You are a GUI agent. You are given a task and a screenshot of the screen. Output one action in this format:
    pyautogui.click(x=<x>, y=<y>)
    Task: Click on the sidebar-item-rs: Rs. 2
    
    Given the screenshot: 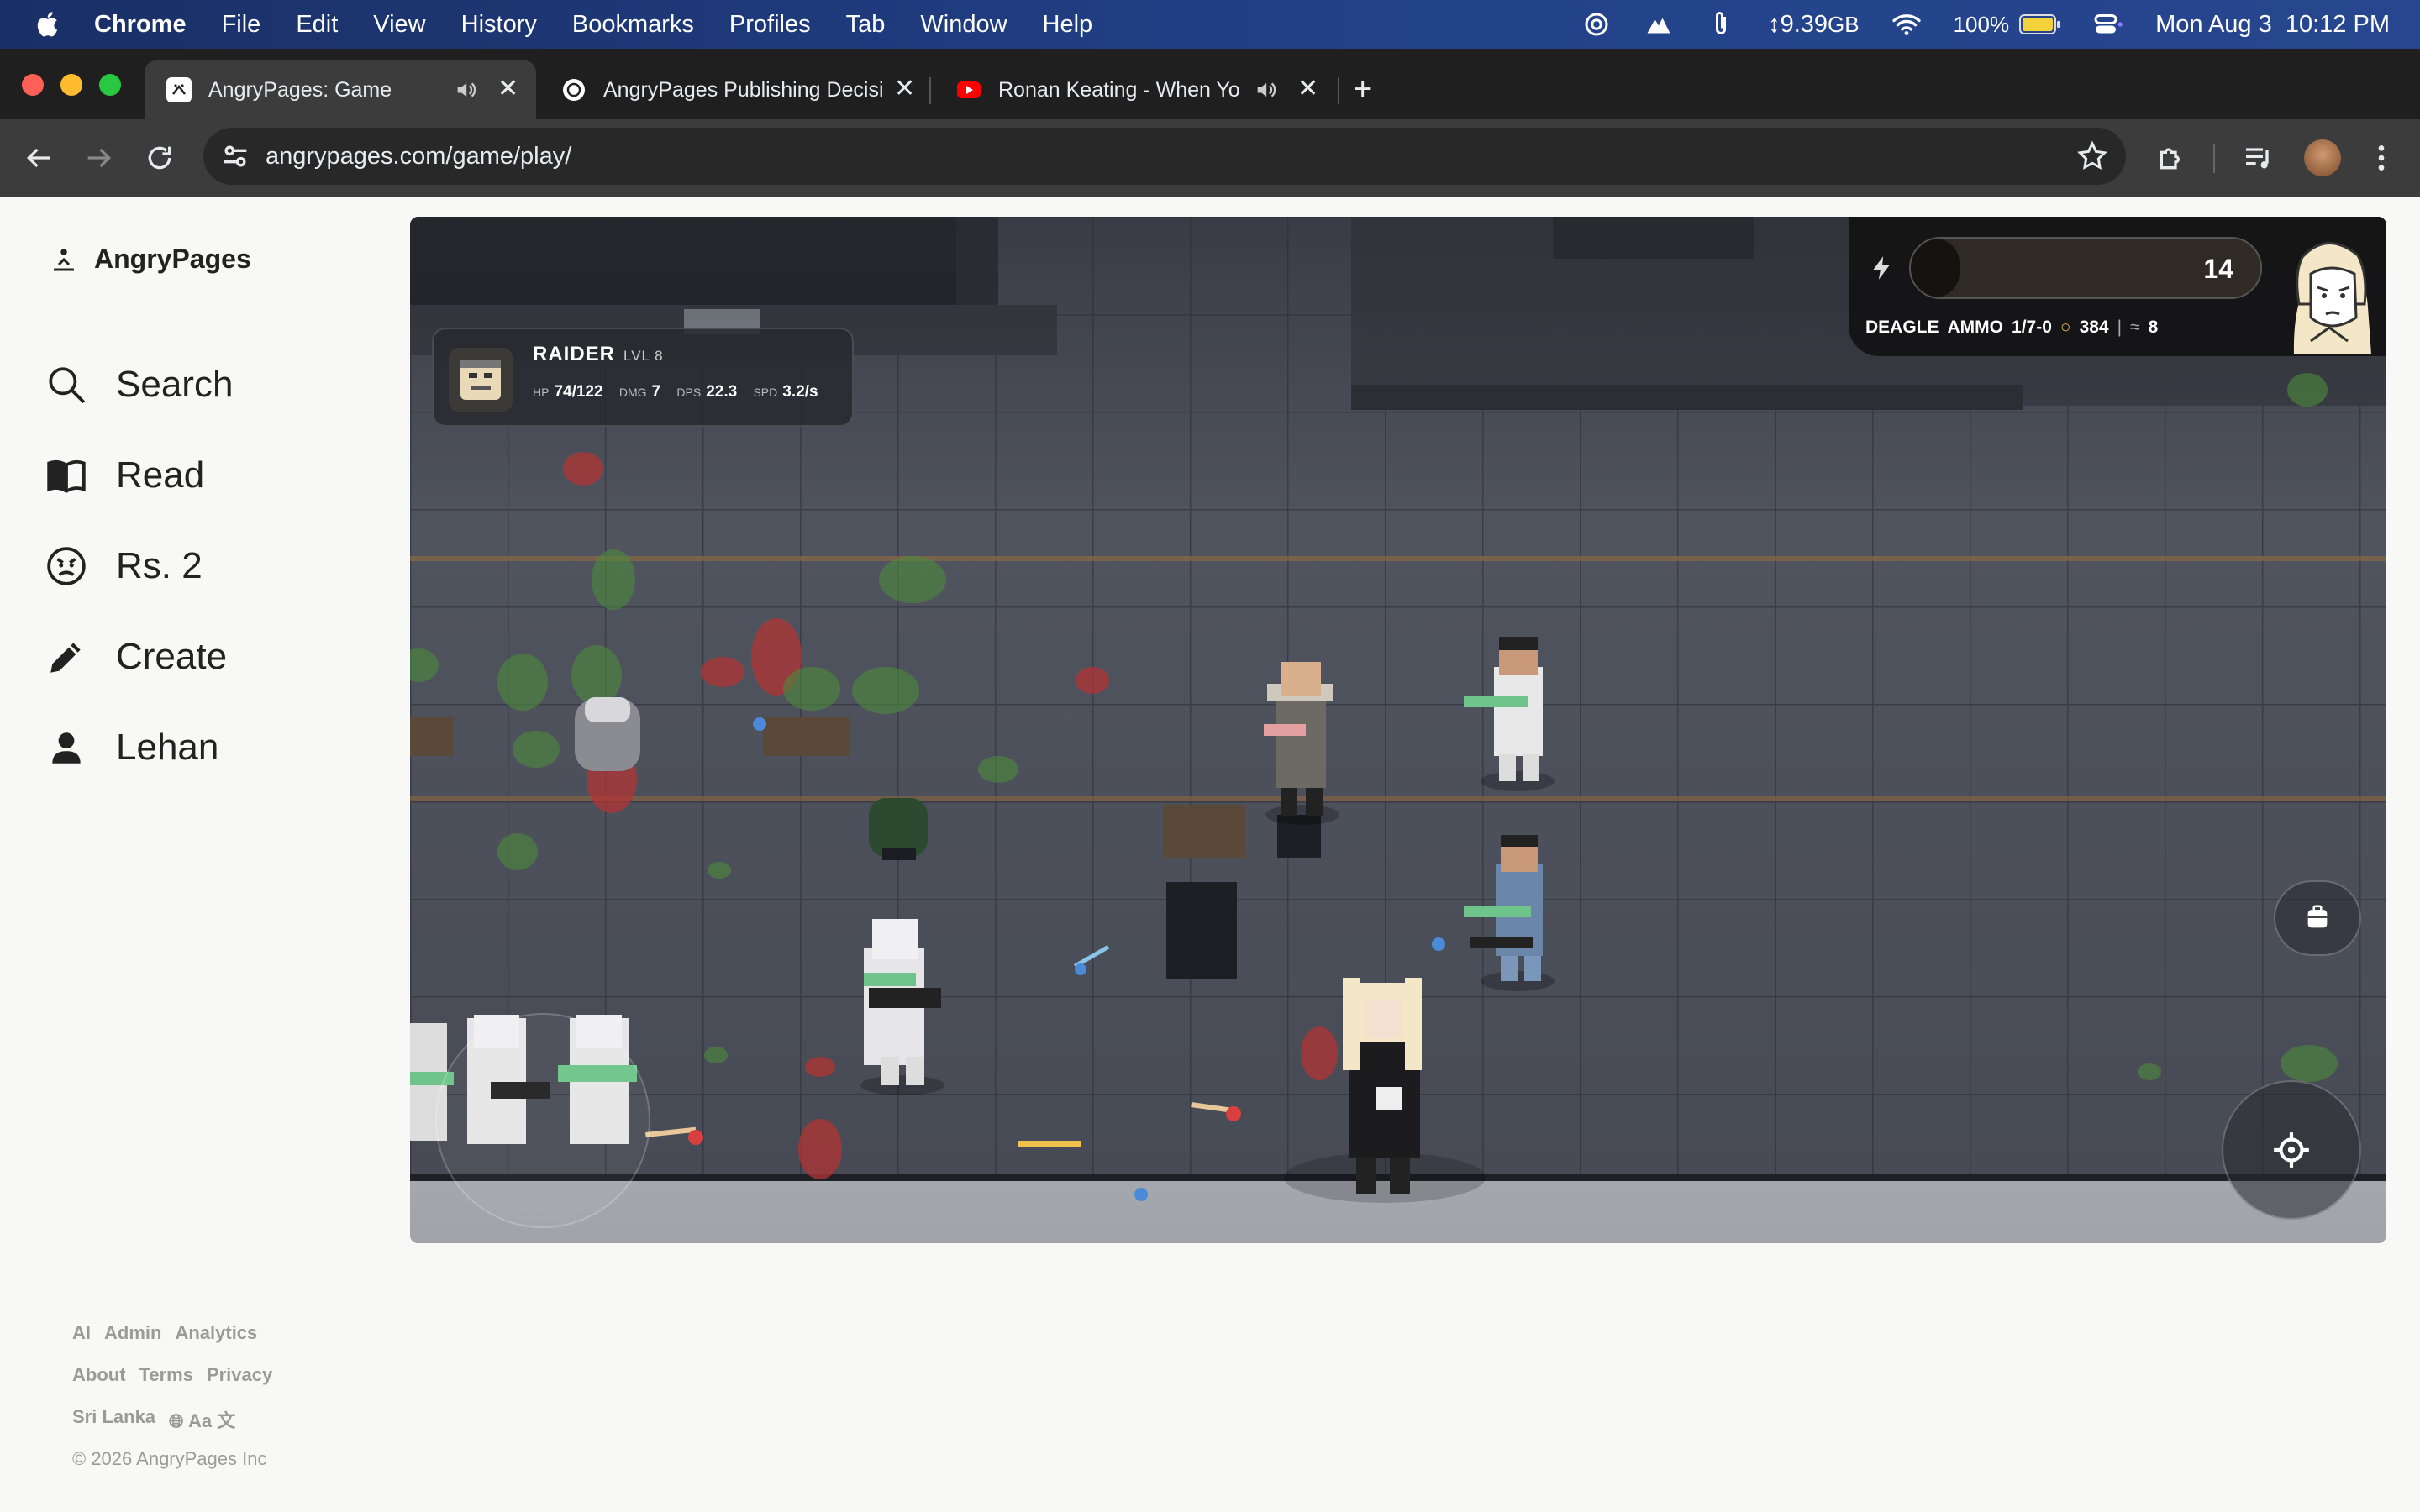 What is the action you would take?
    pyautogui.click(x=139, y=566)
    